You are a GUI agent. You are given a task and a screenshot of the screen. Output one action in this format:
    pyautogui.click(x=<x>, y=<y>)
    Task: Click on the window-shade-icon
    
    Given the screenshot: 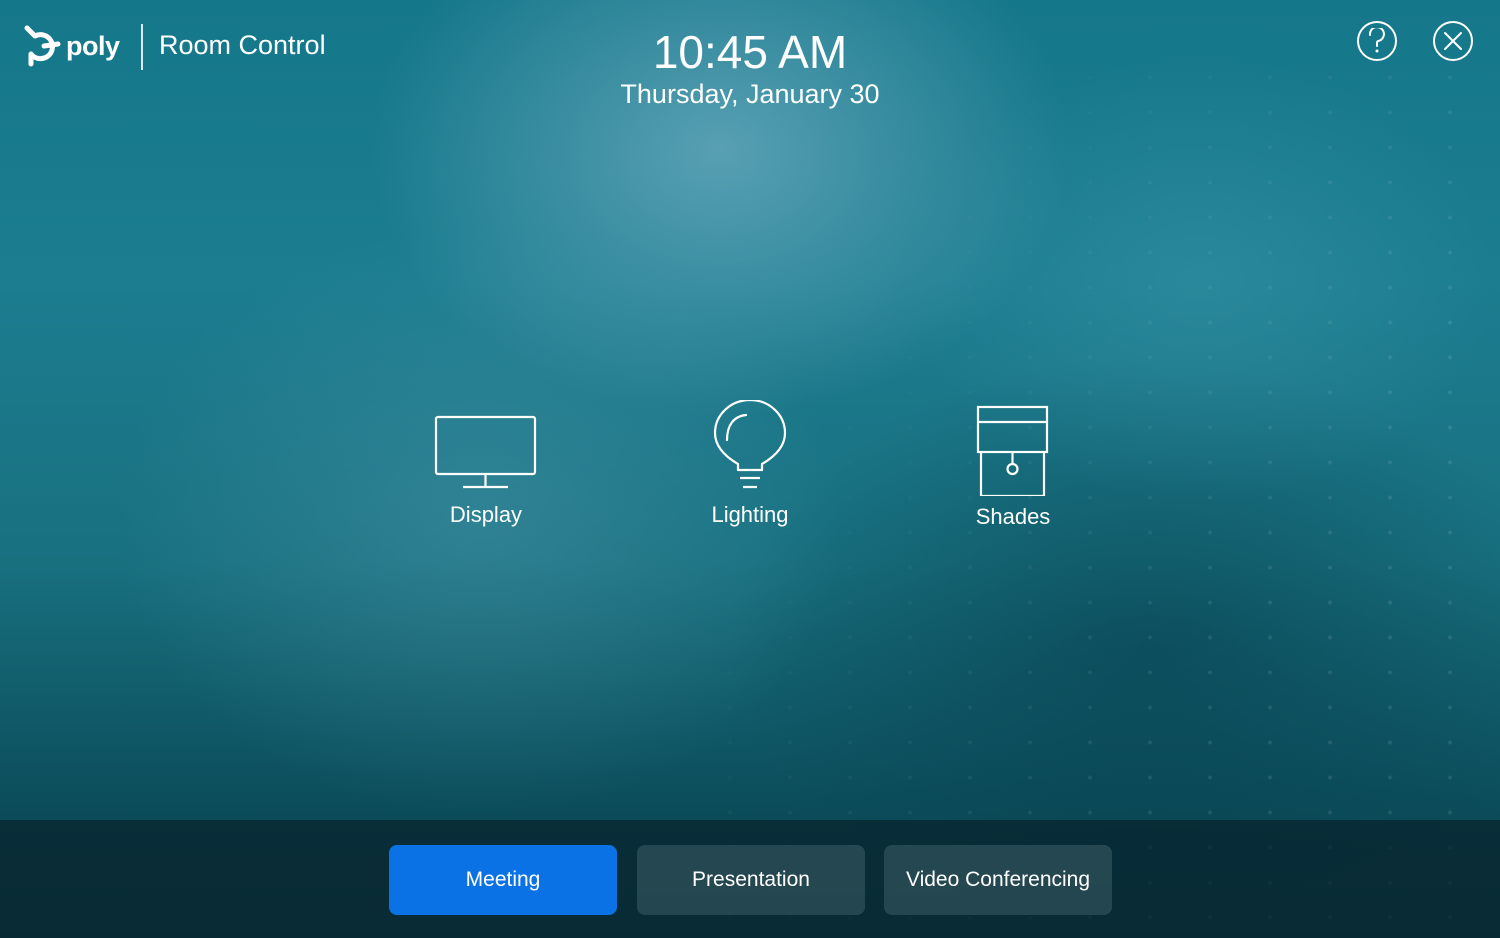 What is the action you would take?
    pyautogui.click(x=1012, y=450)
    